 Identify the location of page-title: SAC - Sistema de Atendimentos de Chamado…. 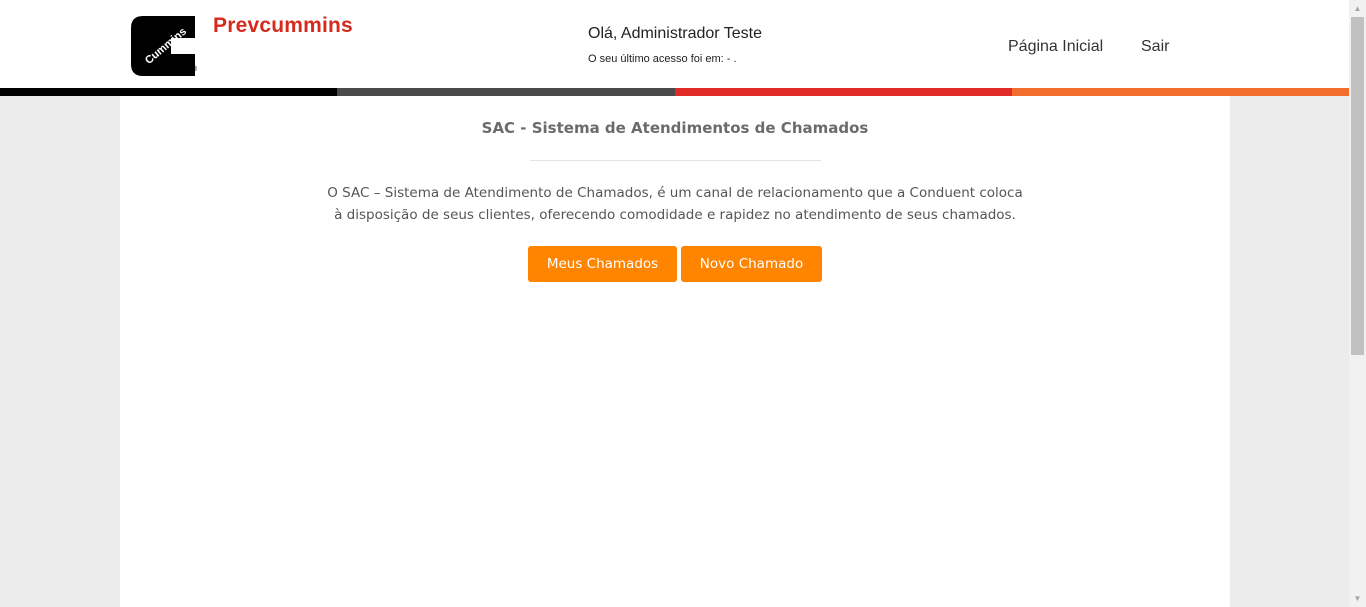
(675, 128).